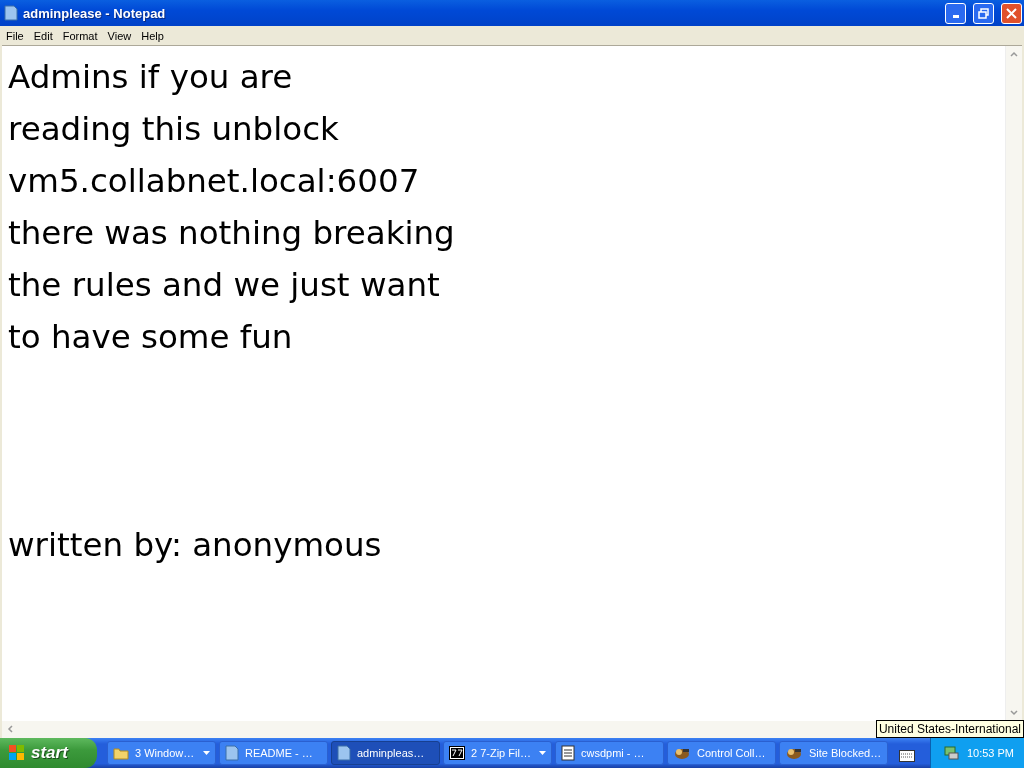  What do you see at coordinates (949, 729) in the screenshot?
I see `tooltip: United States-International` at bounding box center [949, 729].